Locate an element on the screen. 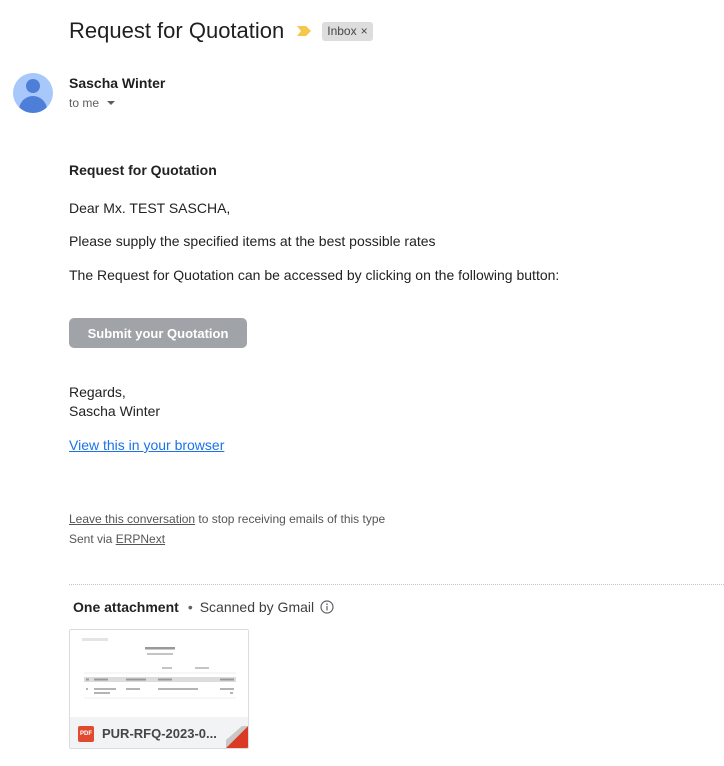 The height and width of the screenshot is (766, 724). page-curl-icon is located at coordinates (237, 737).